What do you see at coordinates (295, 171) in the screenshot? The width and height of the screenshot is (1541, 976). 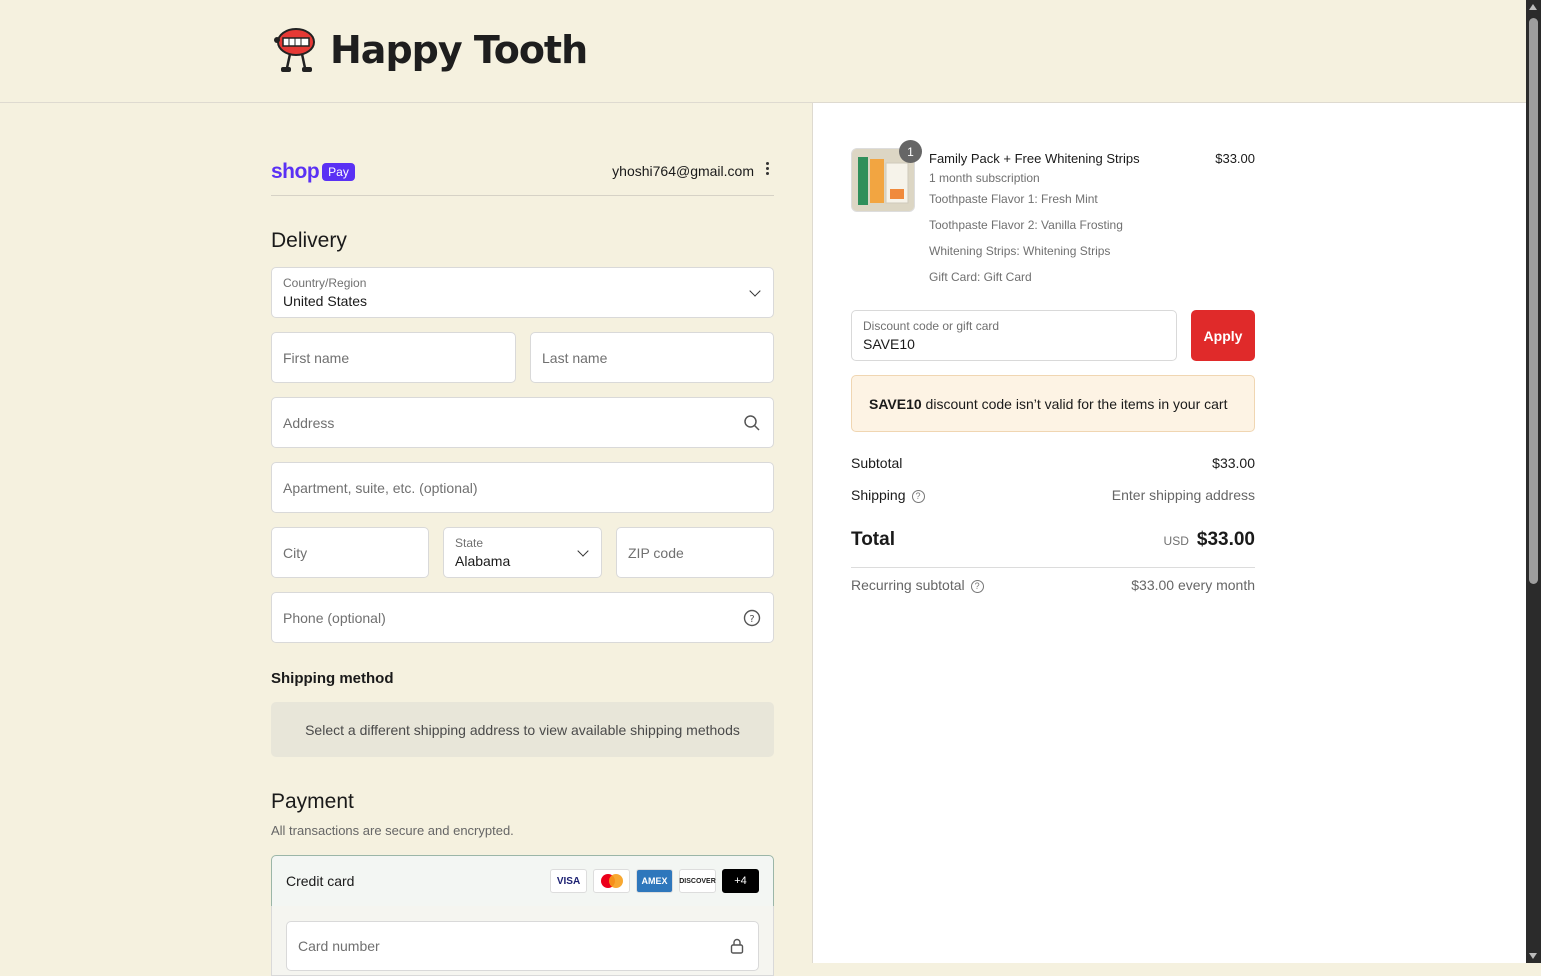 I see `shop-pay-word: shop` at bounding box center [295, 171].